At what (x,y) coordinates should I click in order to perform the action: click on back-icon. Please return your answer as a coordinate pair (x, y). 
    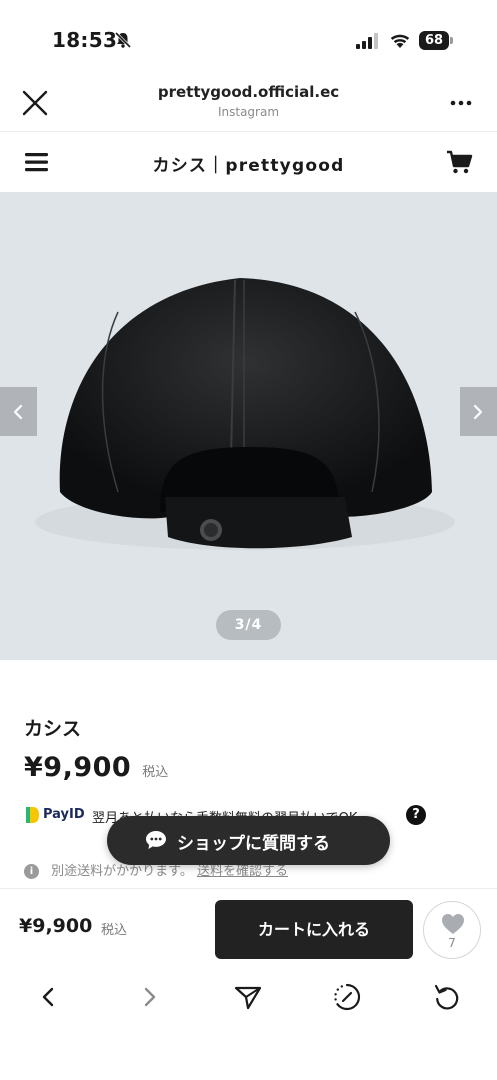
    Looking at the image, I should click on (49, 997).